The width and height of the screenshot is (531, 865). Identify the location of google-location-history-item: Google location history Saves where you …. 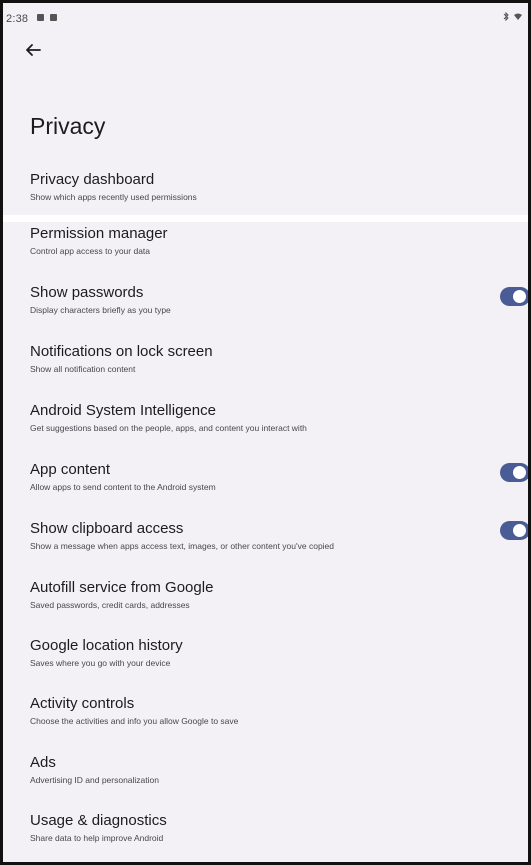
(265, 653).